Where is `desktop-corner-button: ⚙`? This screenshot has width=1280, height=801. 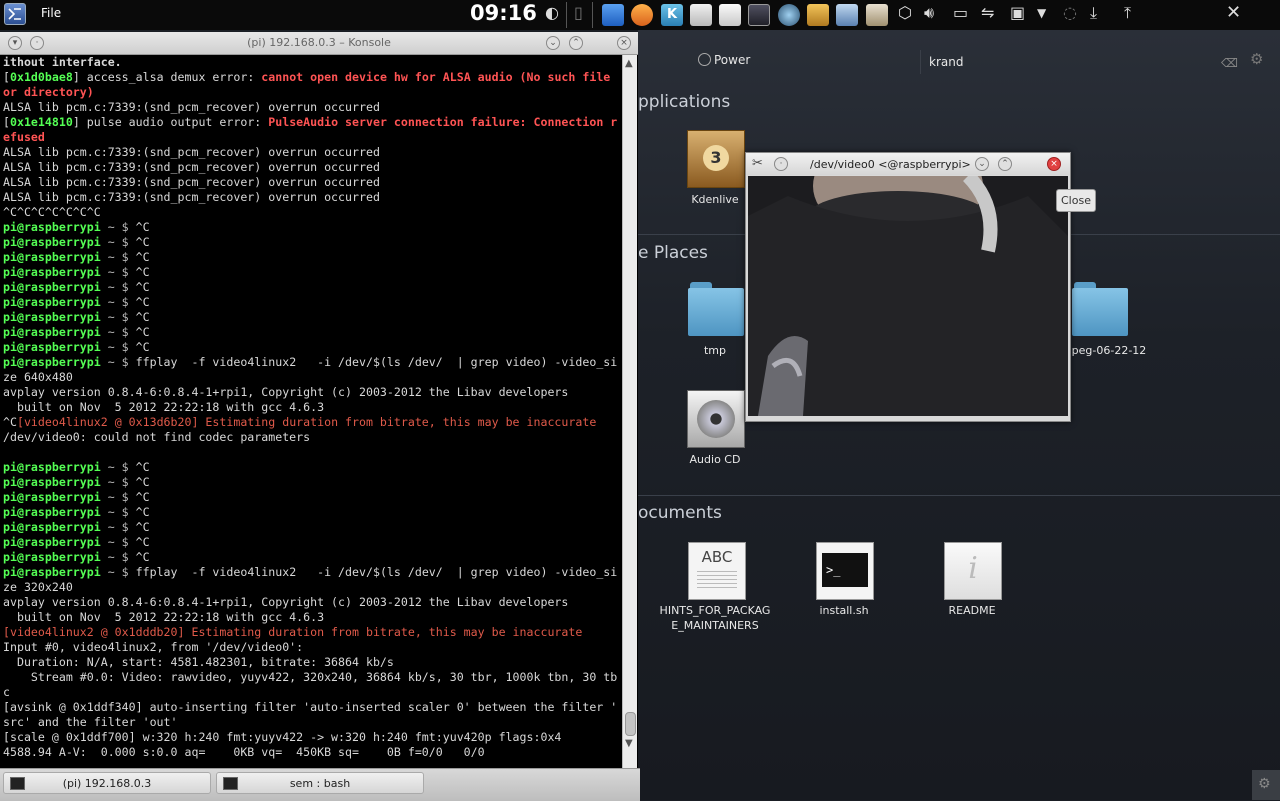
desktop-corner-button: ⚙ is located at coordinates (1266, 785).